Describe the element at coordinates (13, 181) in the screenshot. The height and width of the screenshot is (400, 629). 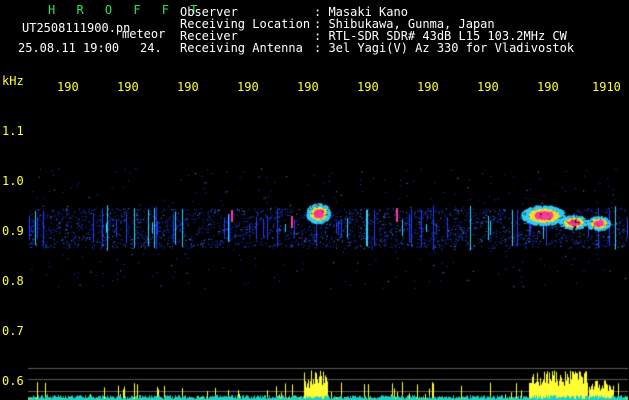
I see `y-tick-2: 1.0` at that location.